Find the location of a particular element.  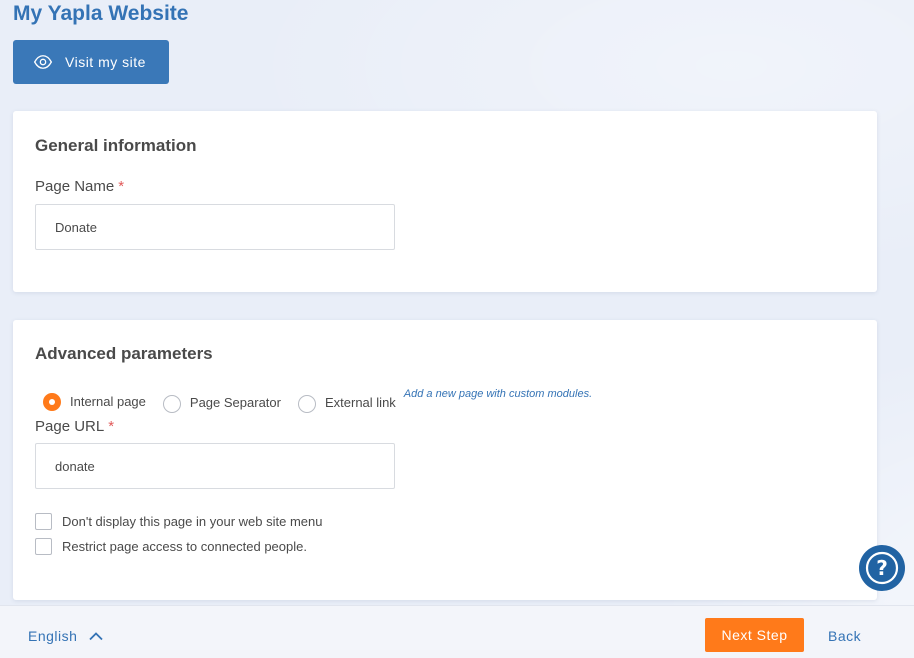

page-name-label-text: Page Name is located at coordinates (75, 186).